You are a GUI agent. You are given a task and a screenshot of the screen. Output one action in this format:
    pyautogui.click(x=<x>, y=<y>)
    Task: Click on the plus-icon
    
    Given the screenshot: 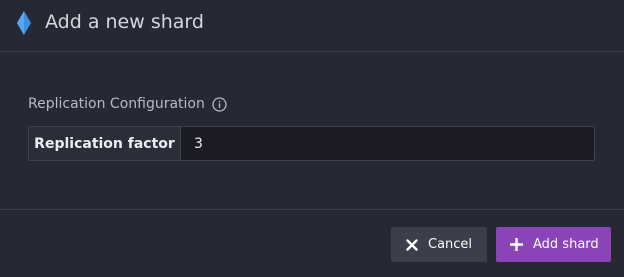 What is the action you would take?
    pyautogui.click(x=516, y=244)
    